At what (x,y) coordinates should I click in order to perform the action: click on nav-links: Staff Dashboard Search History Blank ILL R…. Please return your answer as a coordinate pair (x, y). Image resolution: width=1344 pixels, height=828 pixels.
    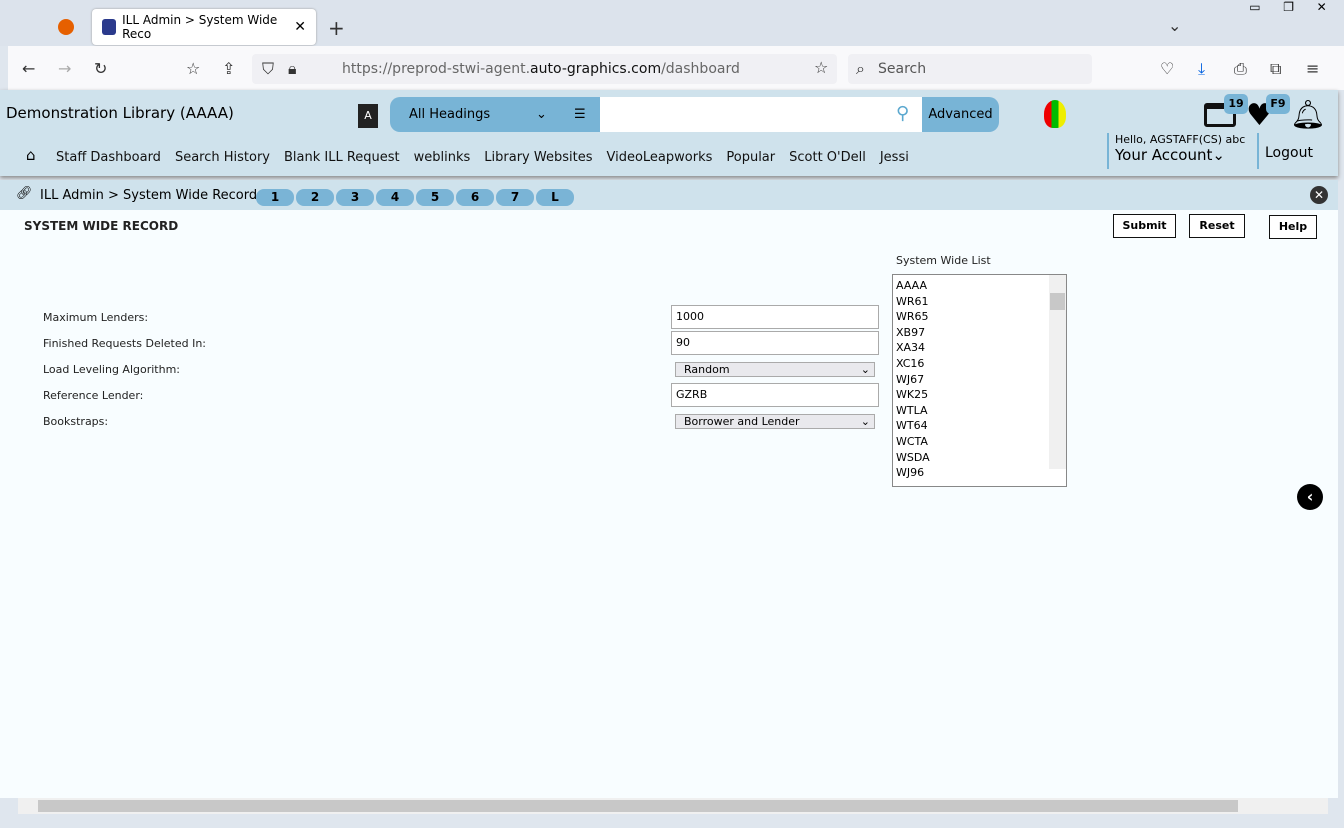
    Looking at the image, I should click on (489, 155).